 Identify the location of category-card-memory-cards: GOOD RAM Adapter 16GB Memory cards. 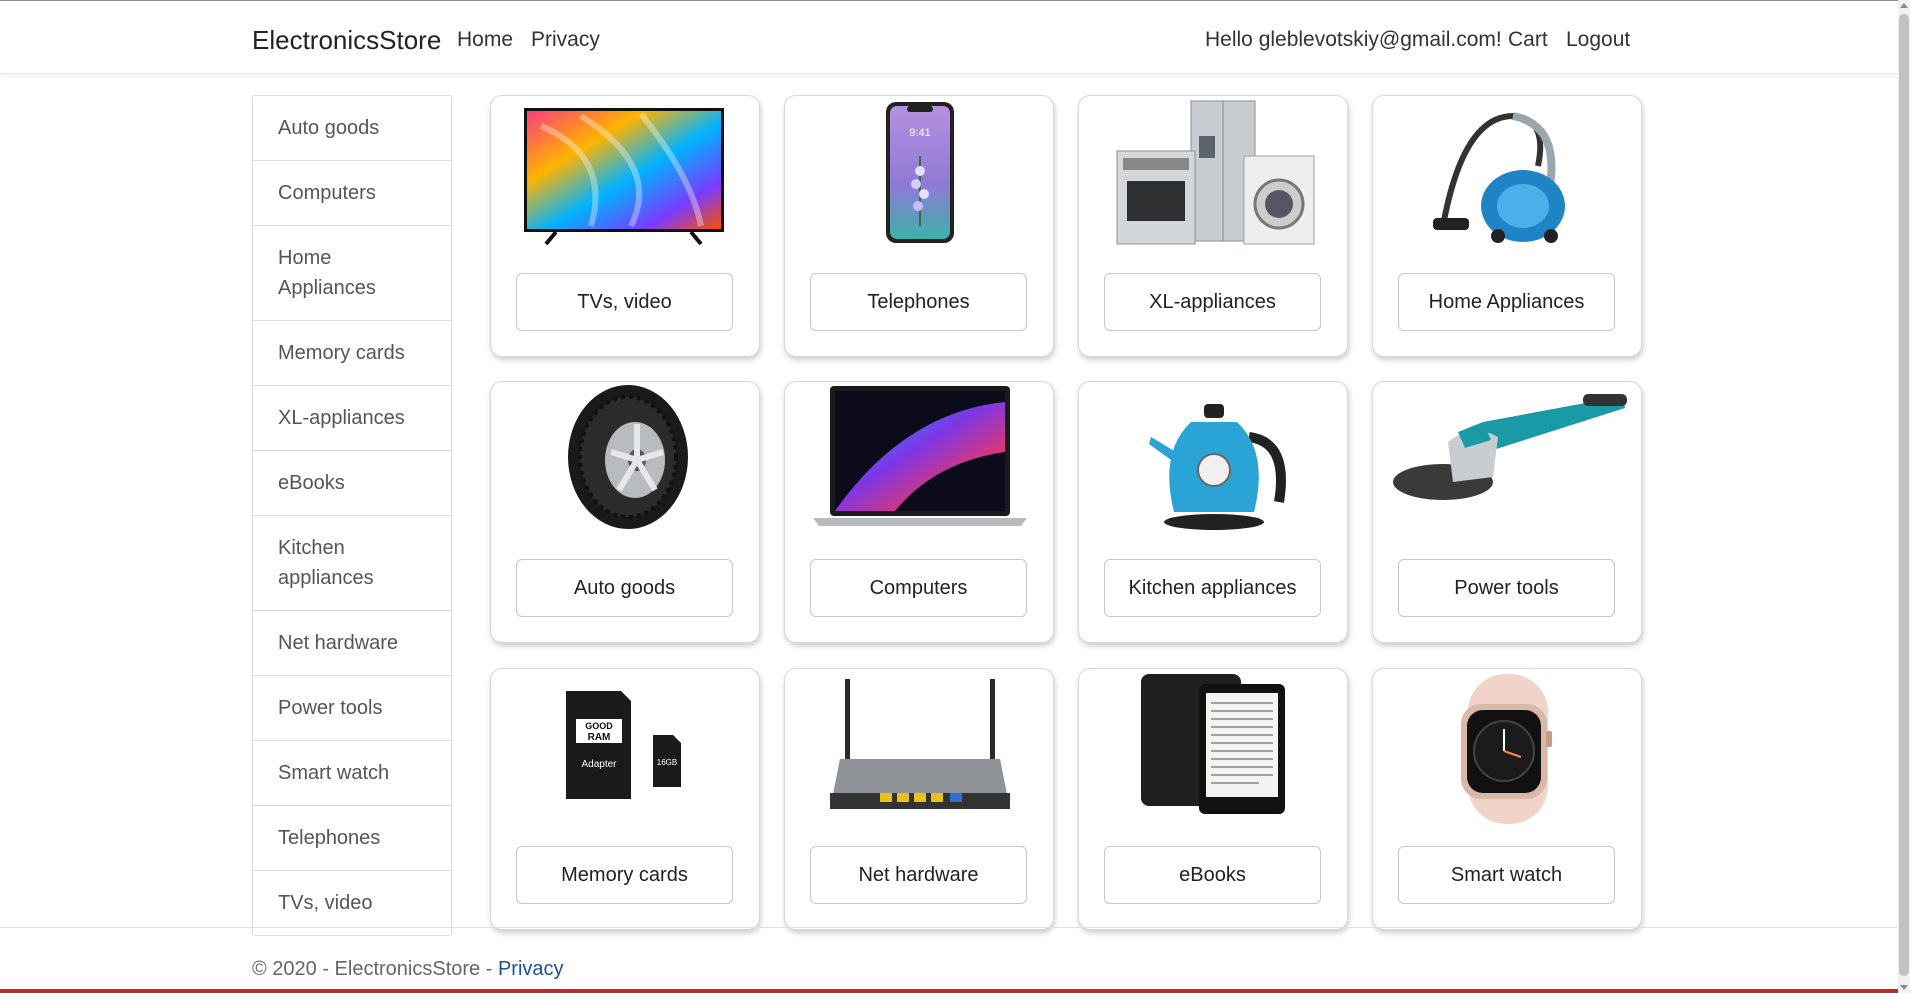
(625, 799).